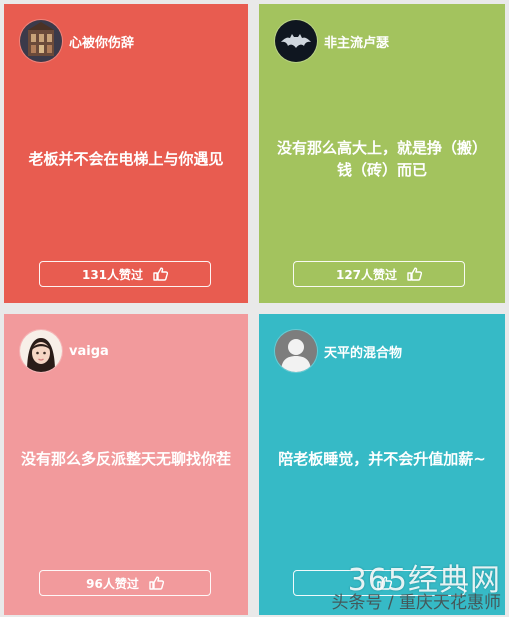 The image size is (509, 617). Describe the element at coordinates (382, 459) in the screenshot. I see `quote-text: 陪老板睡觉，并不会升值加薪~` at that location.